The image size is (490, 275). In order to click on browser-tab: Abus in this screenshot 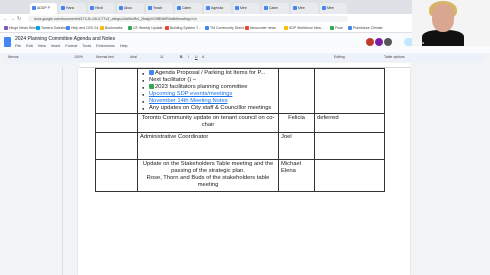, I will do `click(130, 8)`.